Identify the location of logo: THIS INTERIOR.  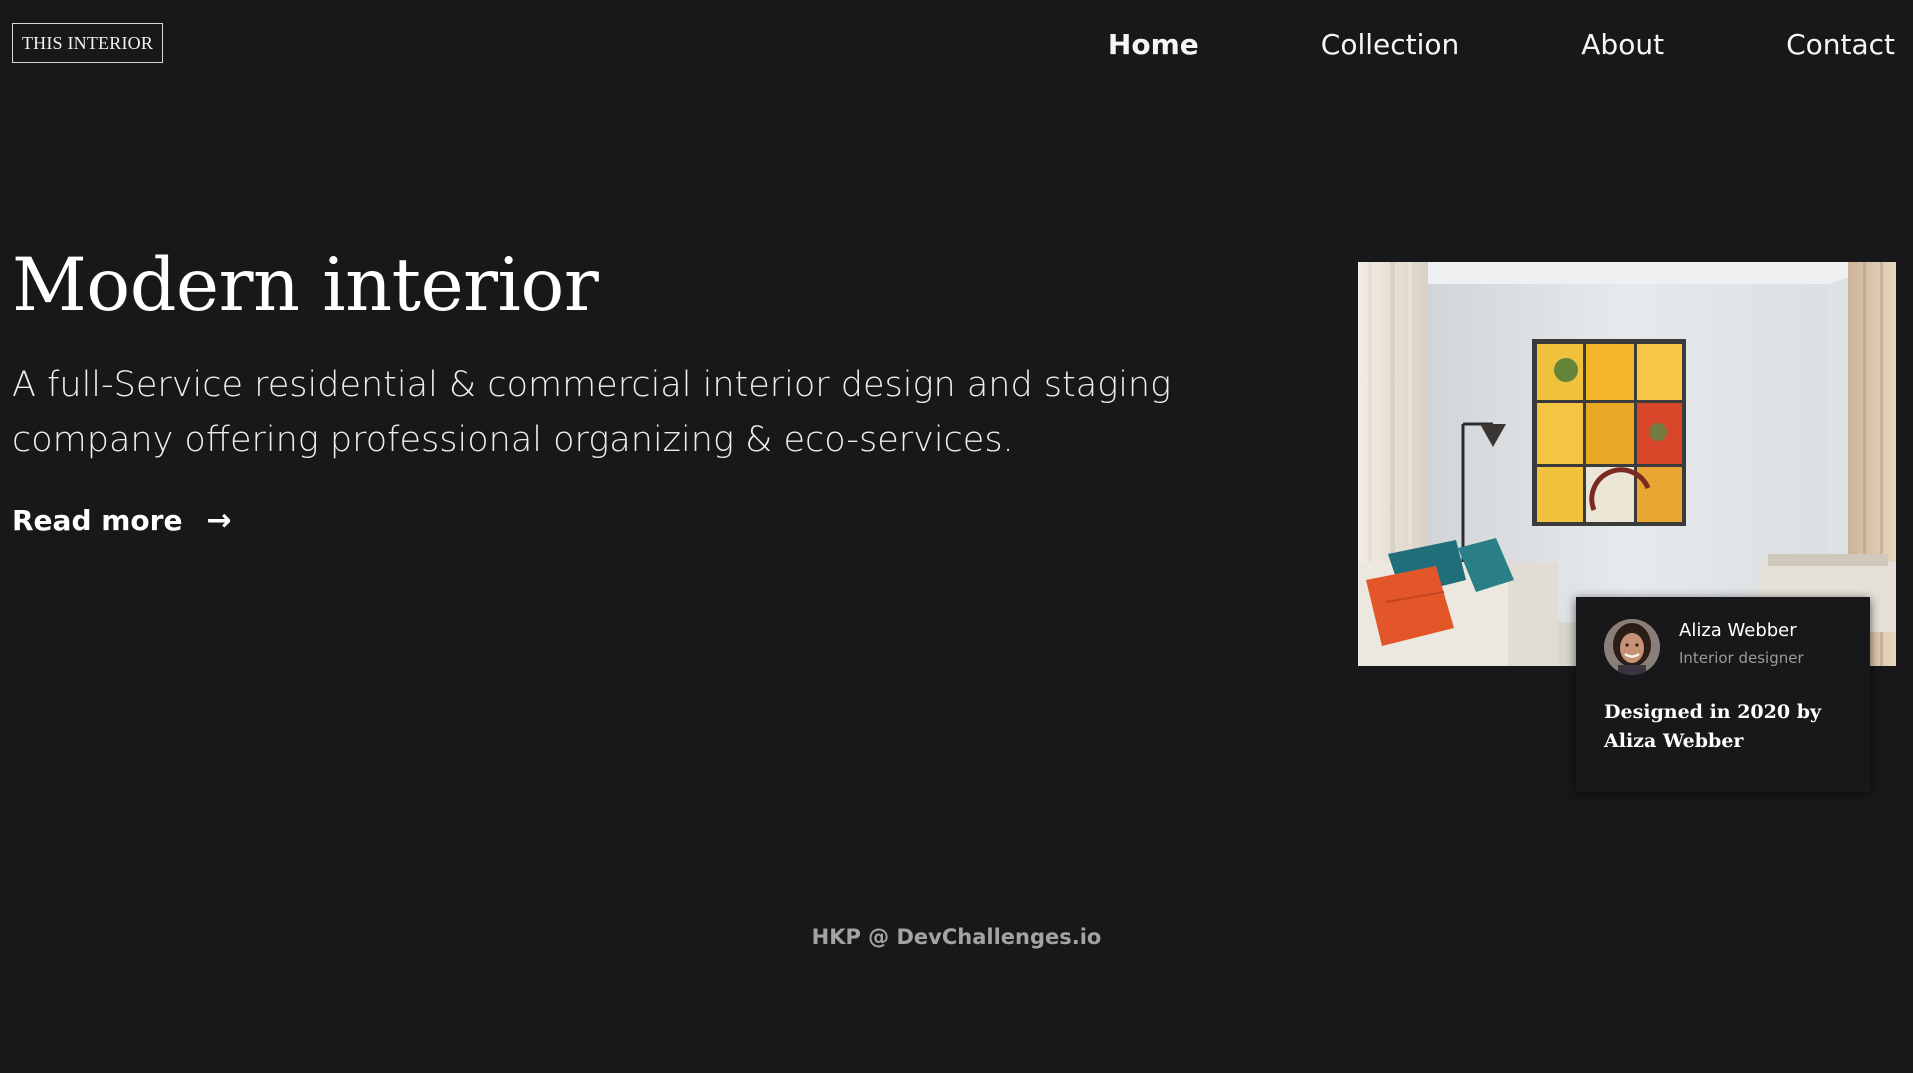
(87, 43).